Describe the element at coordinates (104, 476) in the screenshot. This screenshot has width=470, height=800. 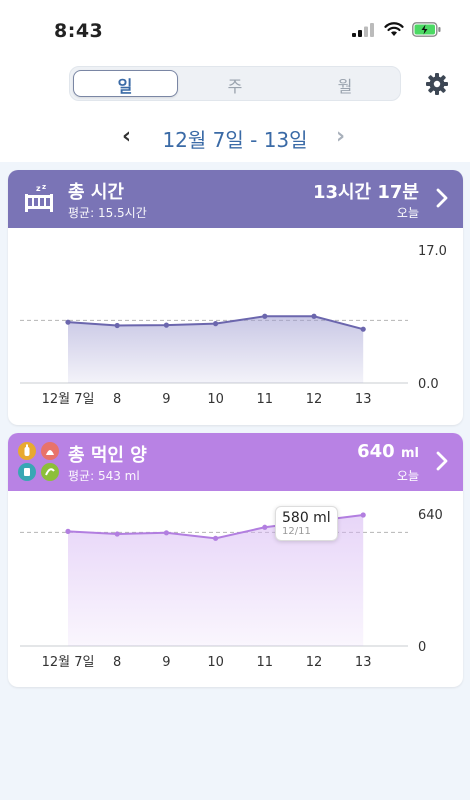
I see `feeding-card-average: 평균: 543 ml` at that location.